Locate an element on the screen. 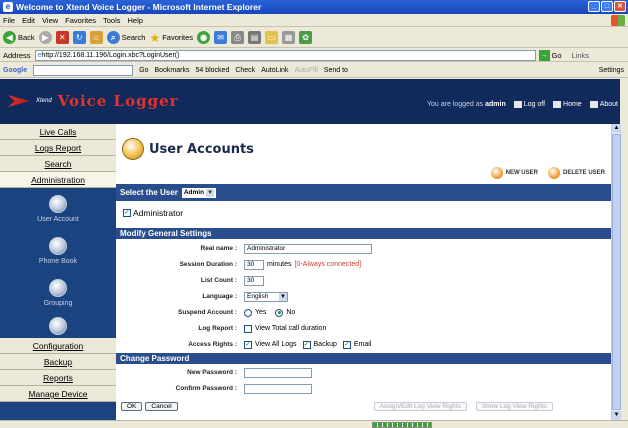 Image resolution: width=628 pixels, height=428 pixels. messenger-button: ✿ is located at coordinates (306, 37).